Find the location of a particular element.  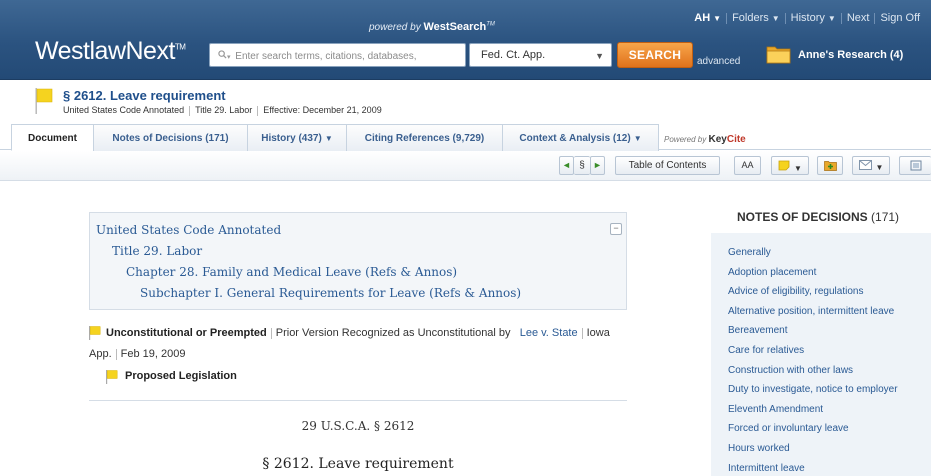

search-button: SEARCH is located at coordinates (655, 55).